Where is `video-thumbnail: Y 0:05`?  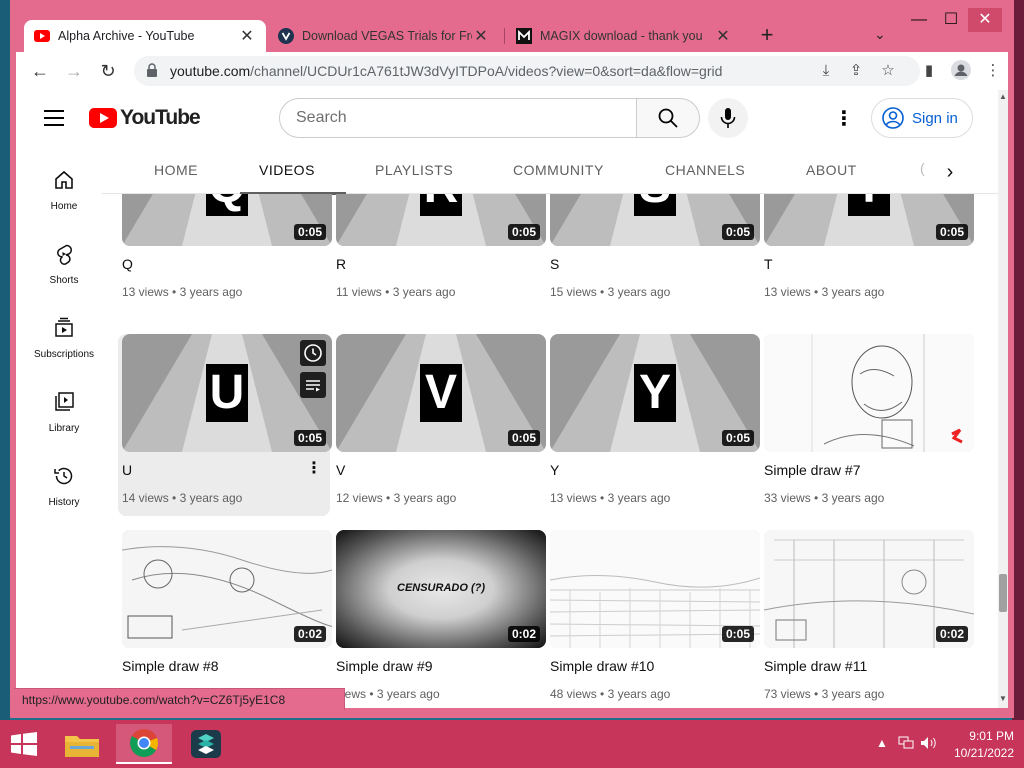
video-thumbnail: Y 0:05 is located at coordinates (655, 393).